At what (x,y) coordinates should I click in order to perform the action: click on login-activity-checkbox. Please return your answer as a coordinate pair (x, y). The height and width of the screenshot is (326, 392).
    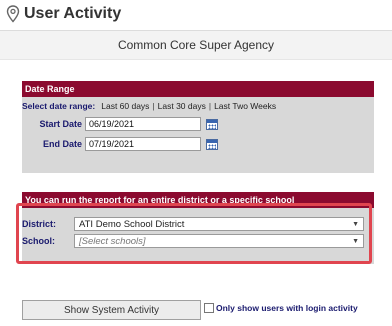
    Looking at the image, I should click on (209, 308).